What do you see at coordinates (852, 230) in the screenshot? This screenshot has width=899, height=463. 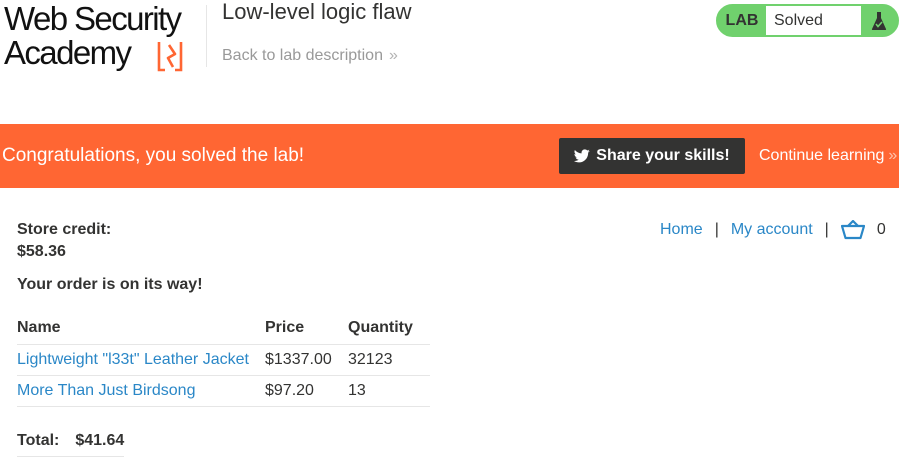 I see `basket-icon` at bounding box center [852, 230].